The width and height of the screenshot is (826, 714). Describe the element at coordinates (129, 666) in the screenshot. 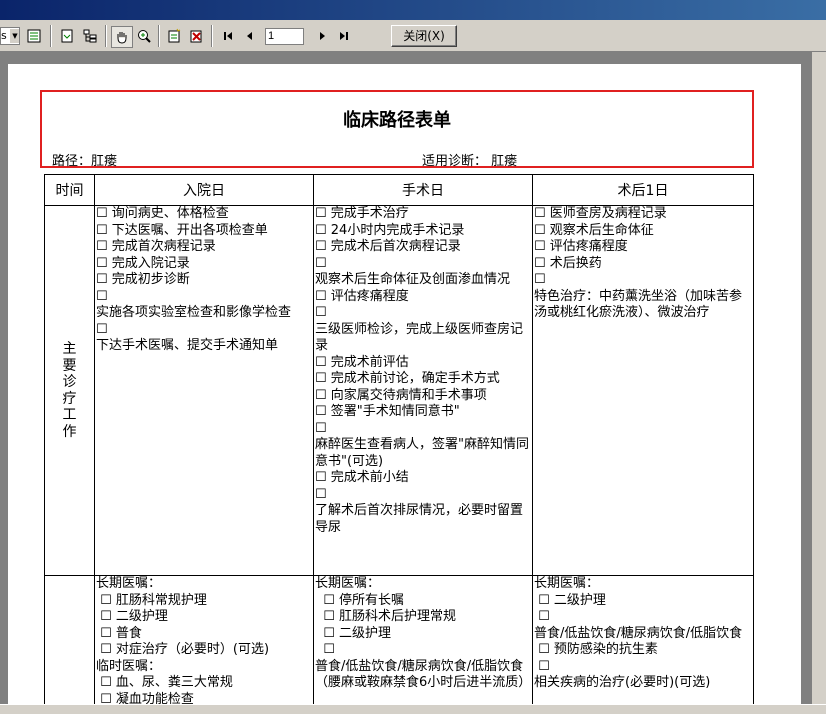

I see `checklist-item: 临时医嘱：` at that location.